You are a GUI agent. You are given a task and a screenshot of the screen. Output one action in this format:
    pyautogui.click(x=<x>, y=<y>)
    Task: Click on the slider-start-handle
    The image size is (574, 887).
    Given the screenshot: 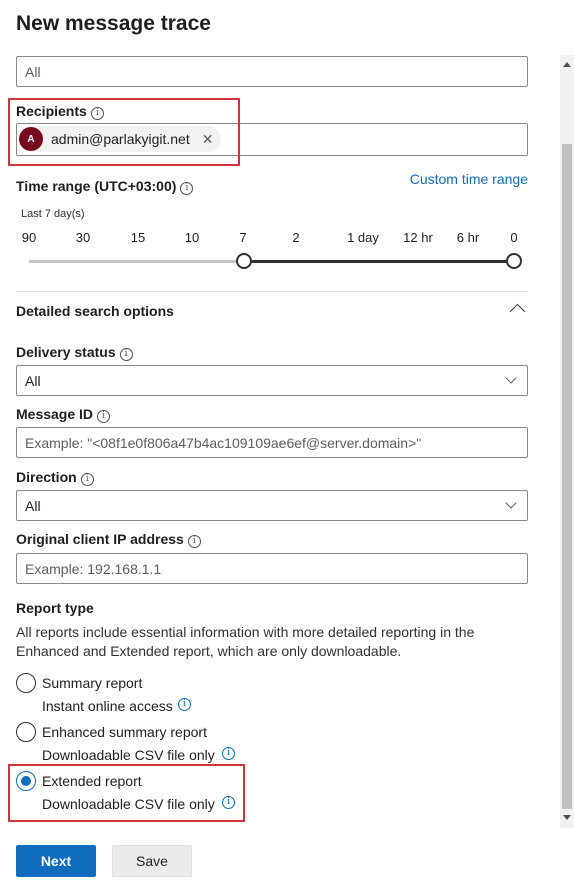 What is the action you would take?
    pyautogui.click(x=244, y=261)
    